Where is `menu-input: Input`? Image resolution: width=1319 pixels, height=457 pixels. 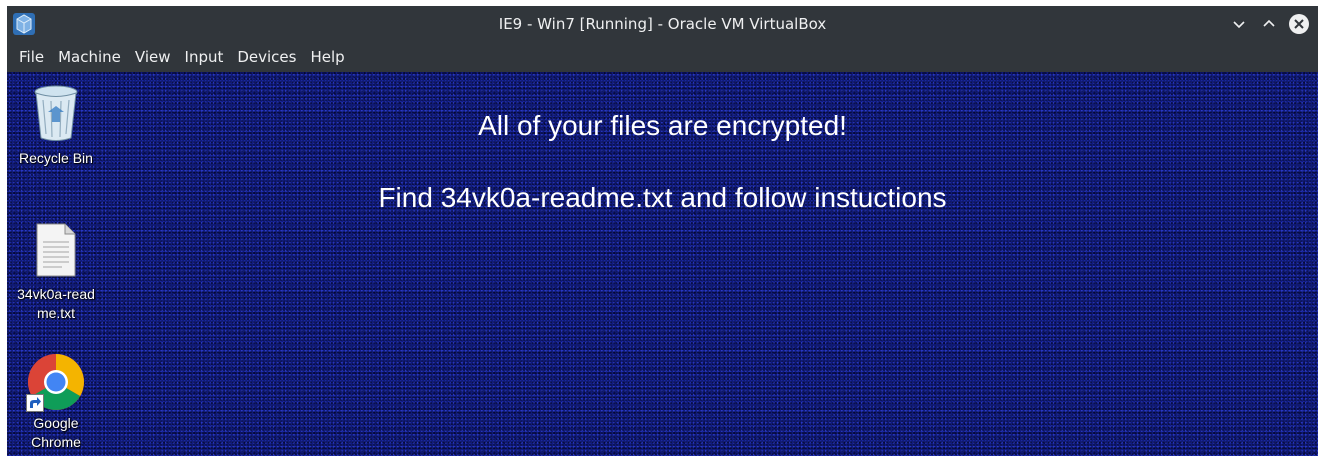
menu-input: Input is located at coordinates (204, 57).